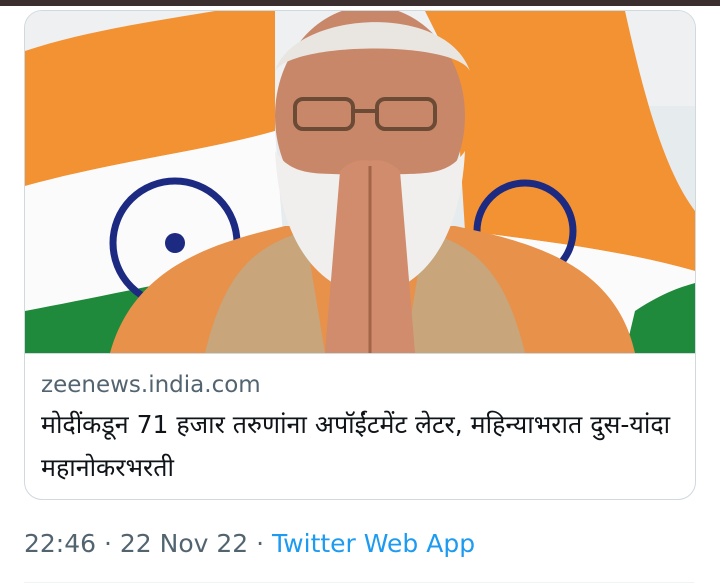 Image resolution: width=720 pixels, height=586 pixels. What do you see at coordinates (151, 385) in the screenshot?
I see `card-domain: zeenews.india.com` at bounding box center [151, 385].